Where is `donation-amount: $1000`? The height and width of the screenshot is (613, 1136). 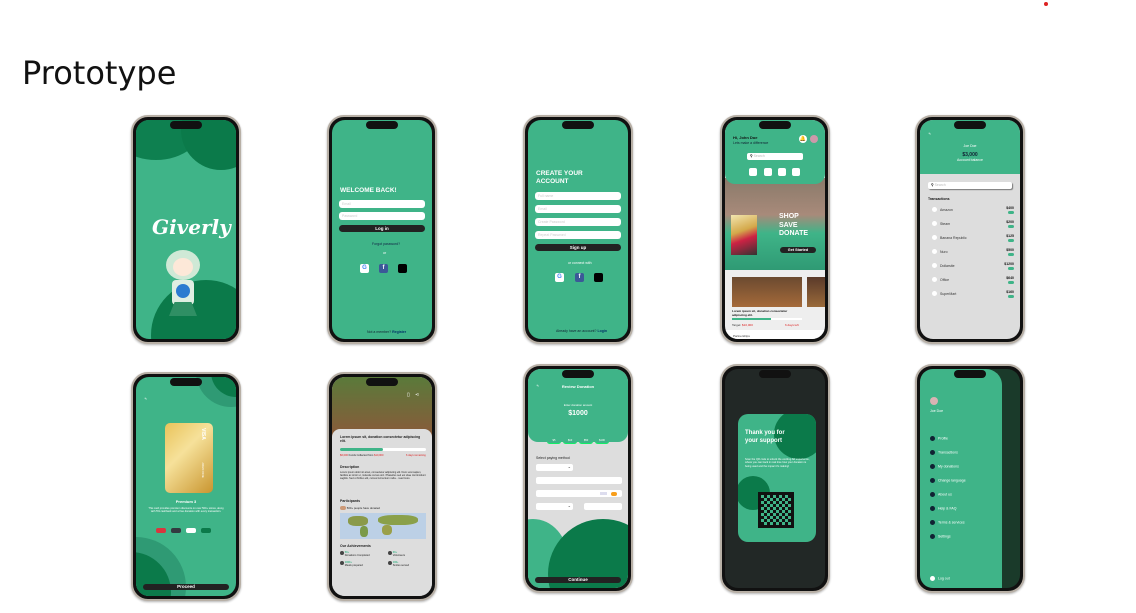
donation-amount: $1000 is located at coordinates (578, 413).